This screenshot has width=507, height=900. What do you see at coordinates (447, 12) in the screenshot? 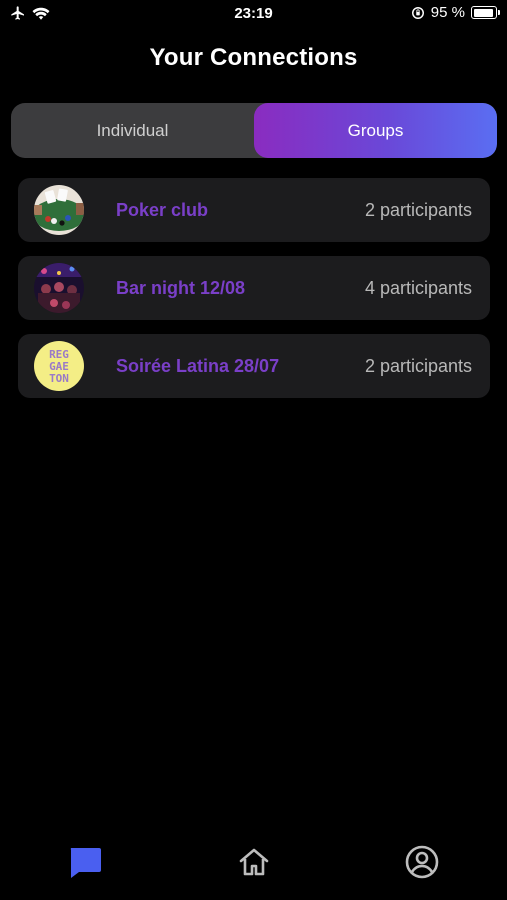
I see `battery-percent: 95 %` at bounding box center [447, 12].